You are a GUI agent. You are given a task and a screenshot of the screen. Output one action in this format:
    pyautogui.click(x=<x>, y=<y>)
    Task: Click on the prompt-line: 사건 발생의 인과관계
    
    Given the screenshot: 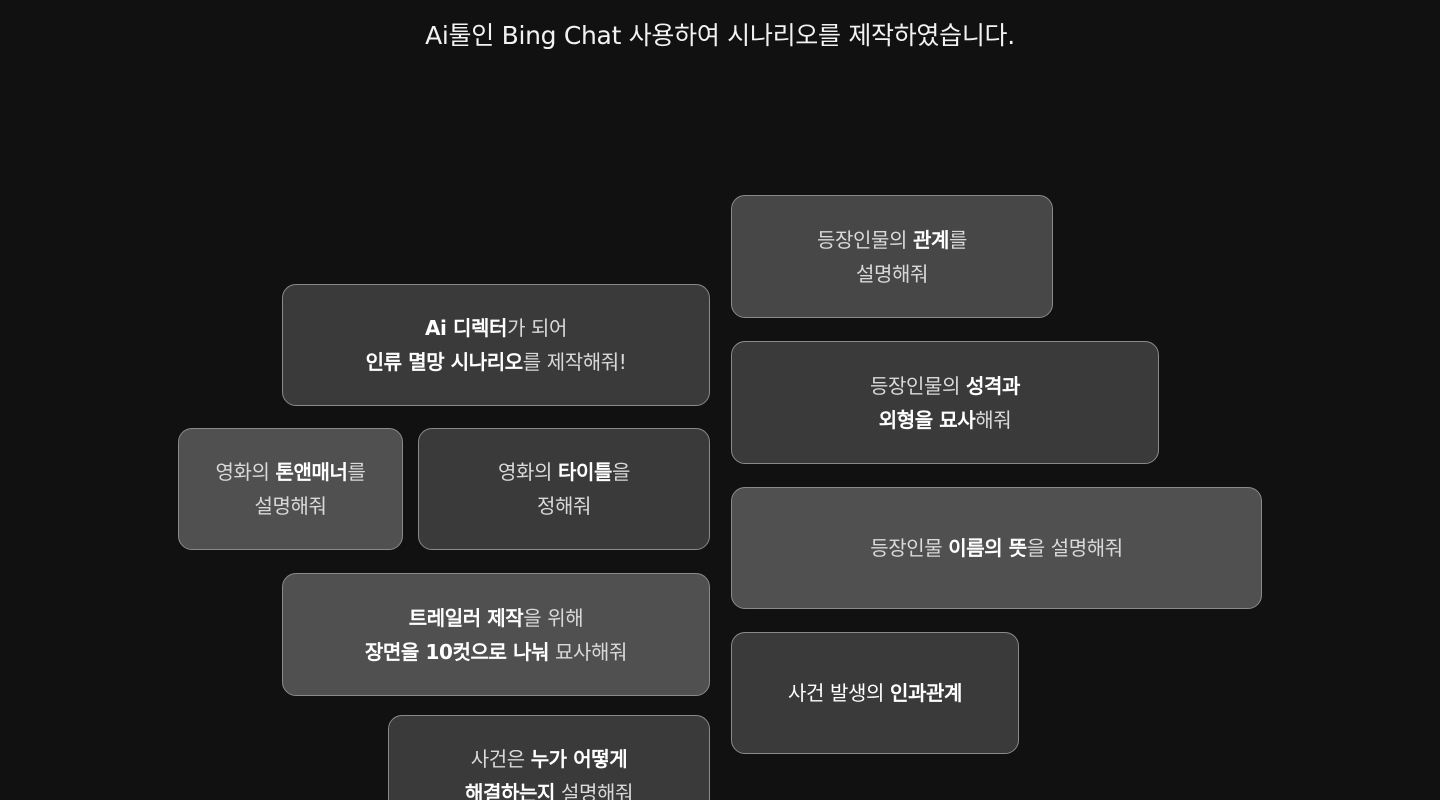 What is the action you would take?
    pyautogui.click(x=875, y=693)
    